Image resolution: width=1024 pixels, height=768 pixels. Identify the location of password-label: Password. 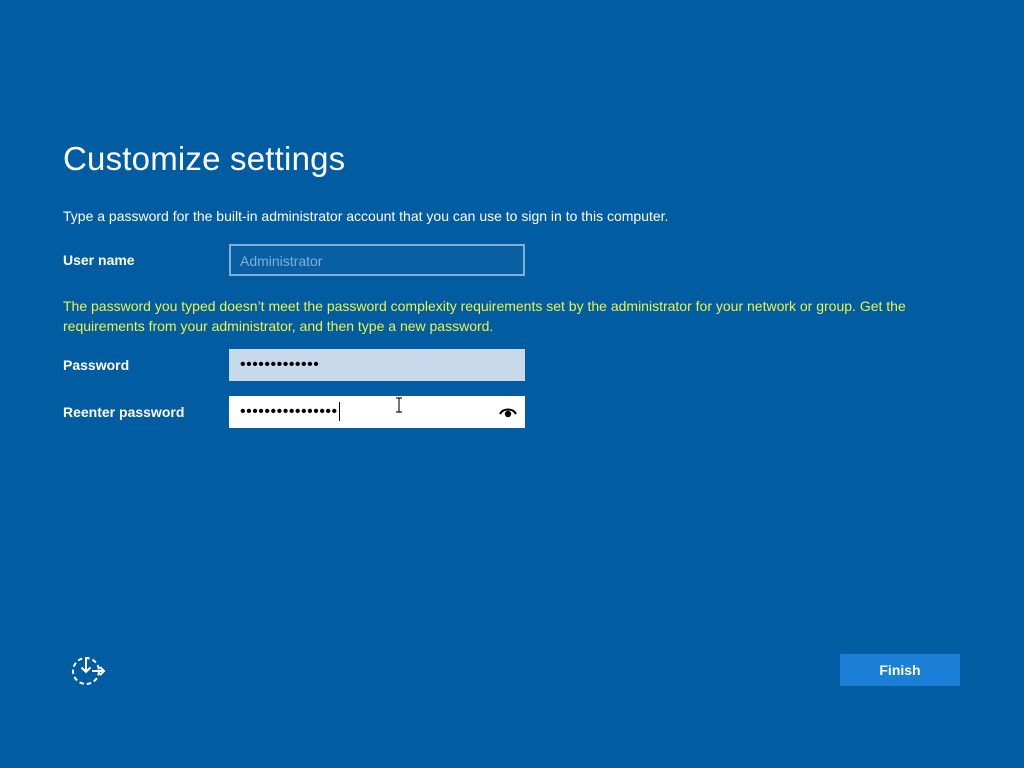
(96, 365).